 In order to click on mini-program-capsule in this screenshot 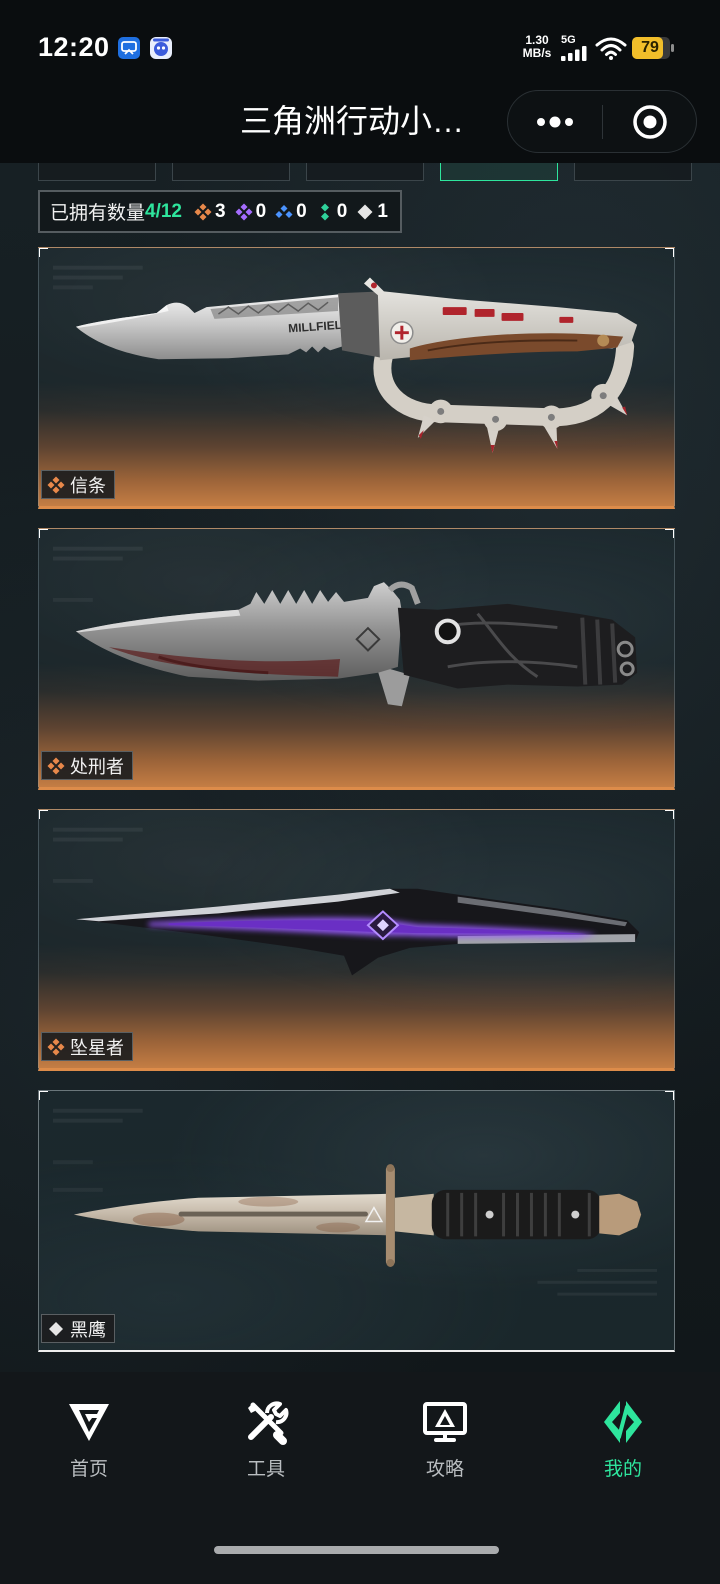, I will do `click(602, 121)`.